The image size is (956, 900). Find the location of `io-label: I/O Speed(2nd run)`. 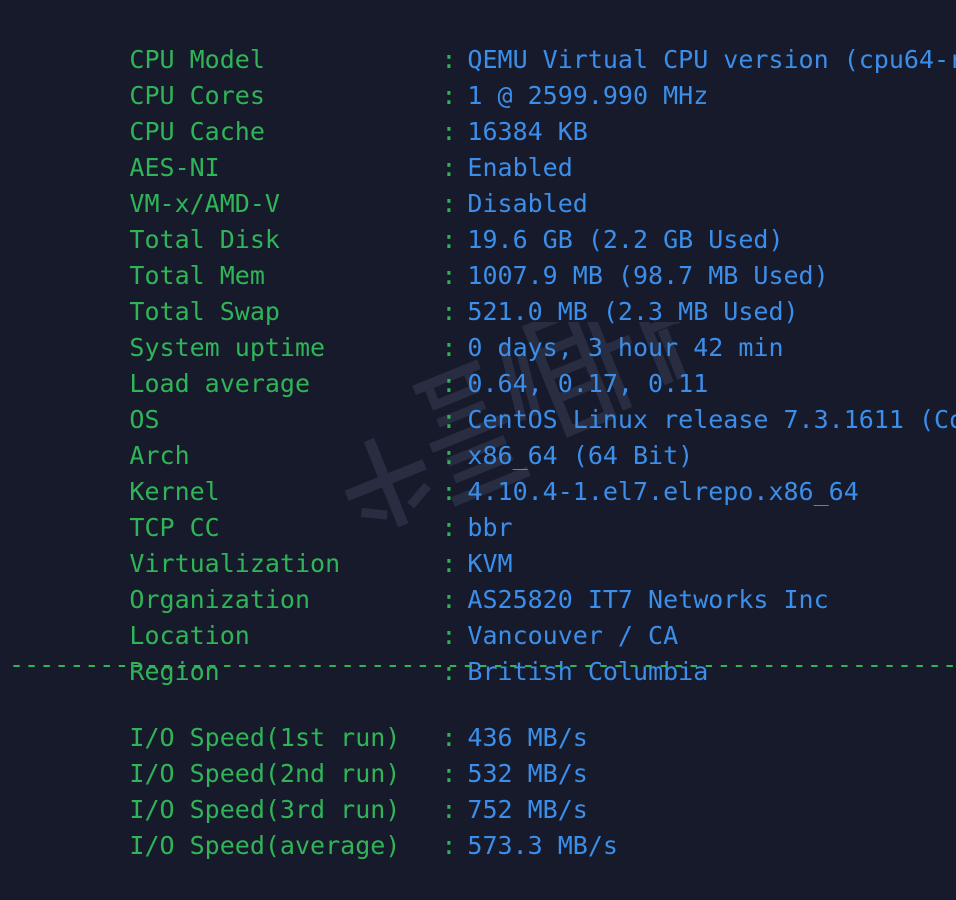

io-label: I/O Speed(2nd run) is located at coordinates (265, 773).